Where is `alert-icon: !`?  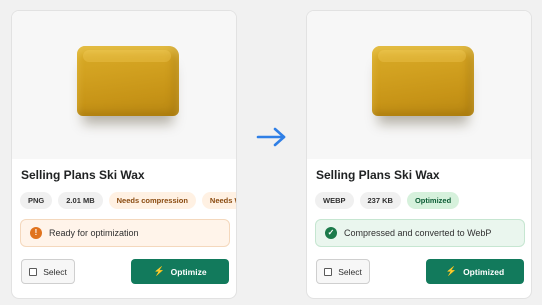 alert-icon: ! is located at coordinates (36, 233).